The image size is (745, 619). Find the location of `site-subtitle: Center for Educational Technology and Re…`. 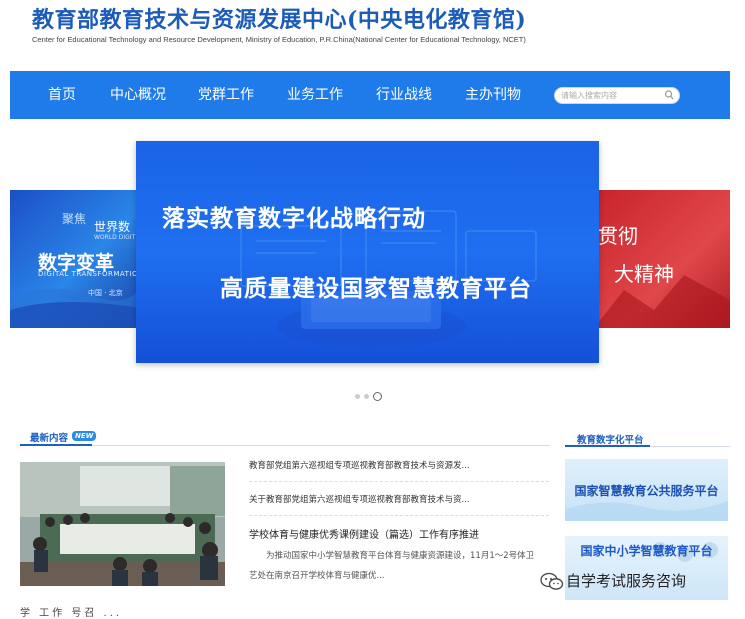

site-subtitle: Center for Educational Technology and Re… is located at coordinates (279, 39).